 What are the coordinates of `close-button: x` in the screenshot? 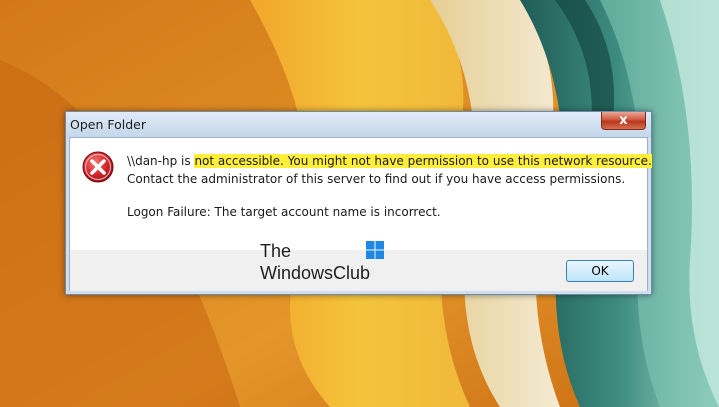 It's located at (623, 121).